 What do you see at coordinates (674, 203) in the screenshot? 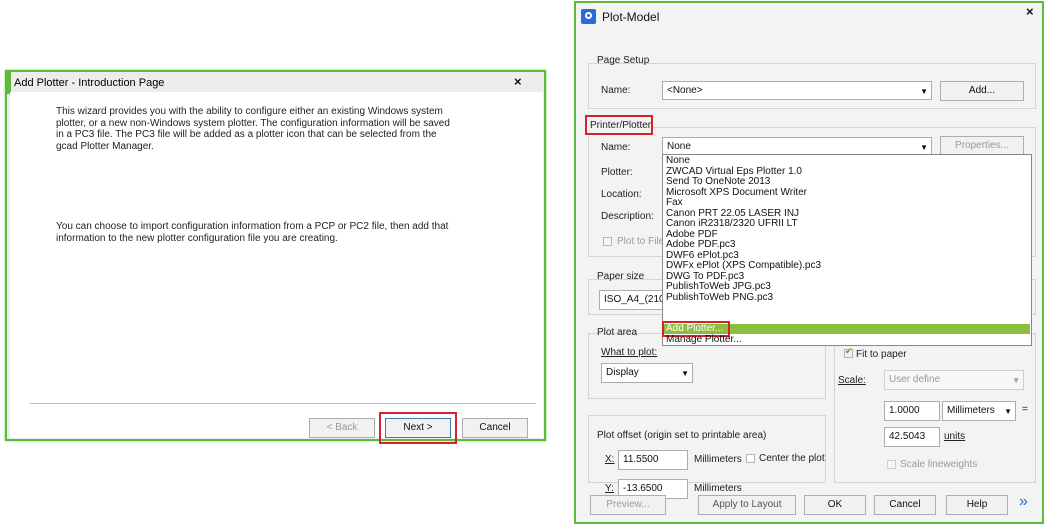
I see `dropdown-item: Fax` at bounding box center [674, 203].